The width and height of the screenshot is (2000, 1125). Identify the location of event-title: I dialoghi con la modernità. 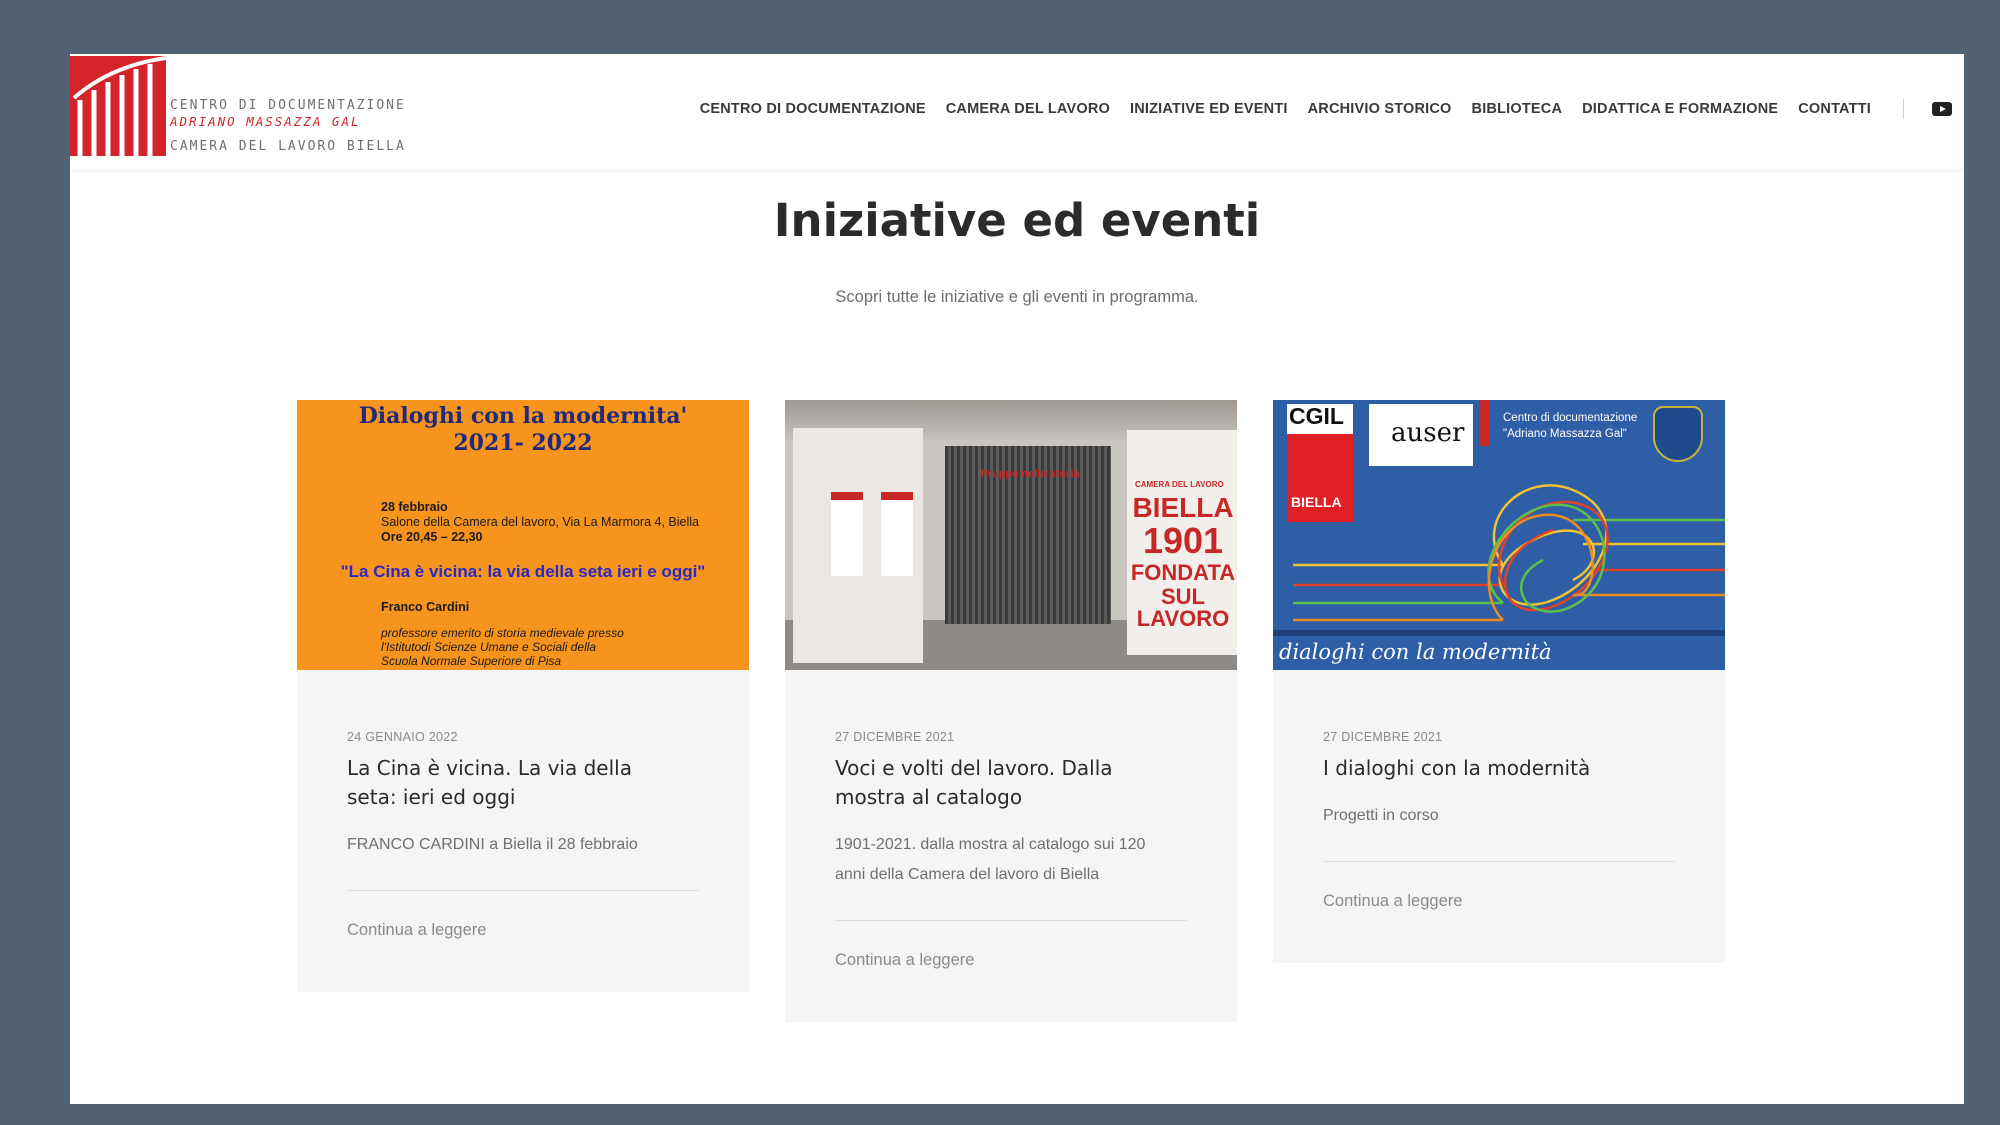
(1493, 768).